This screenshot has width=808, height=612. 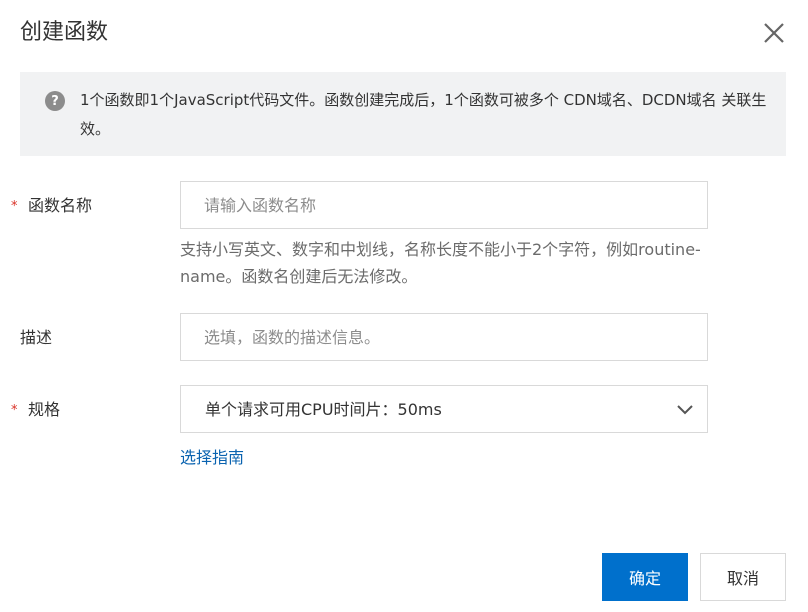 What do you see at coordinates (645, 577) in the screenshot?
I see `confirm-button: 确定` at bounding box center [645, 577].